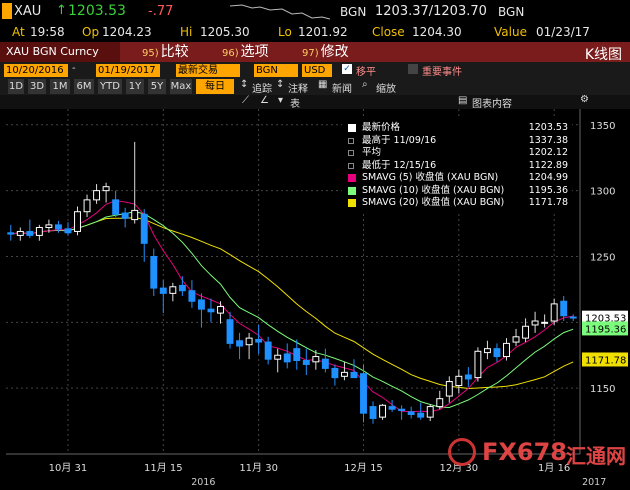 The image size is (630, 490). I want to click on sparkline-icon, so click(280, 12).